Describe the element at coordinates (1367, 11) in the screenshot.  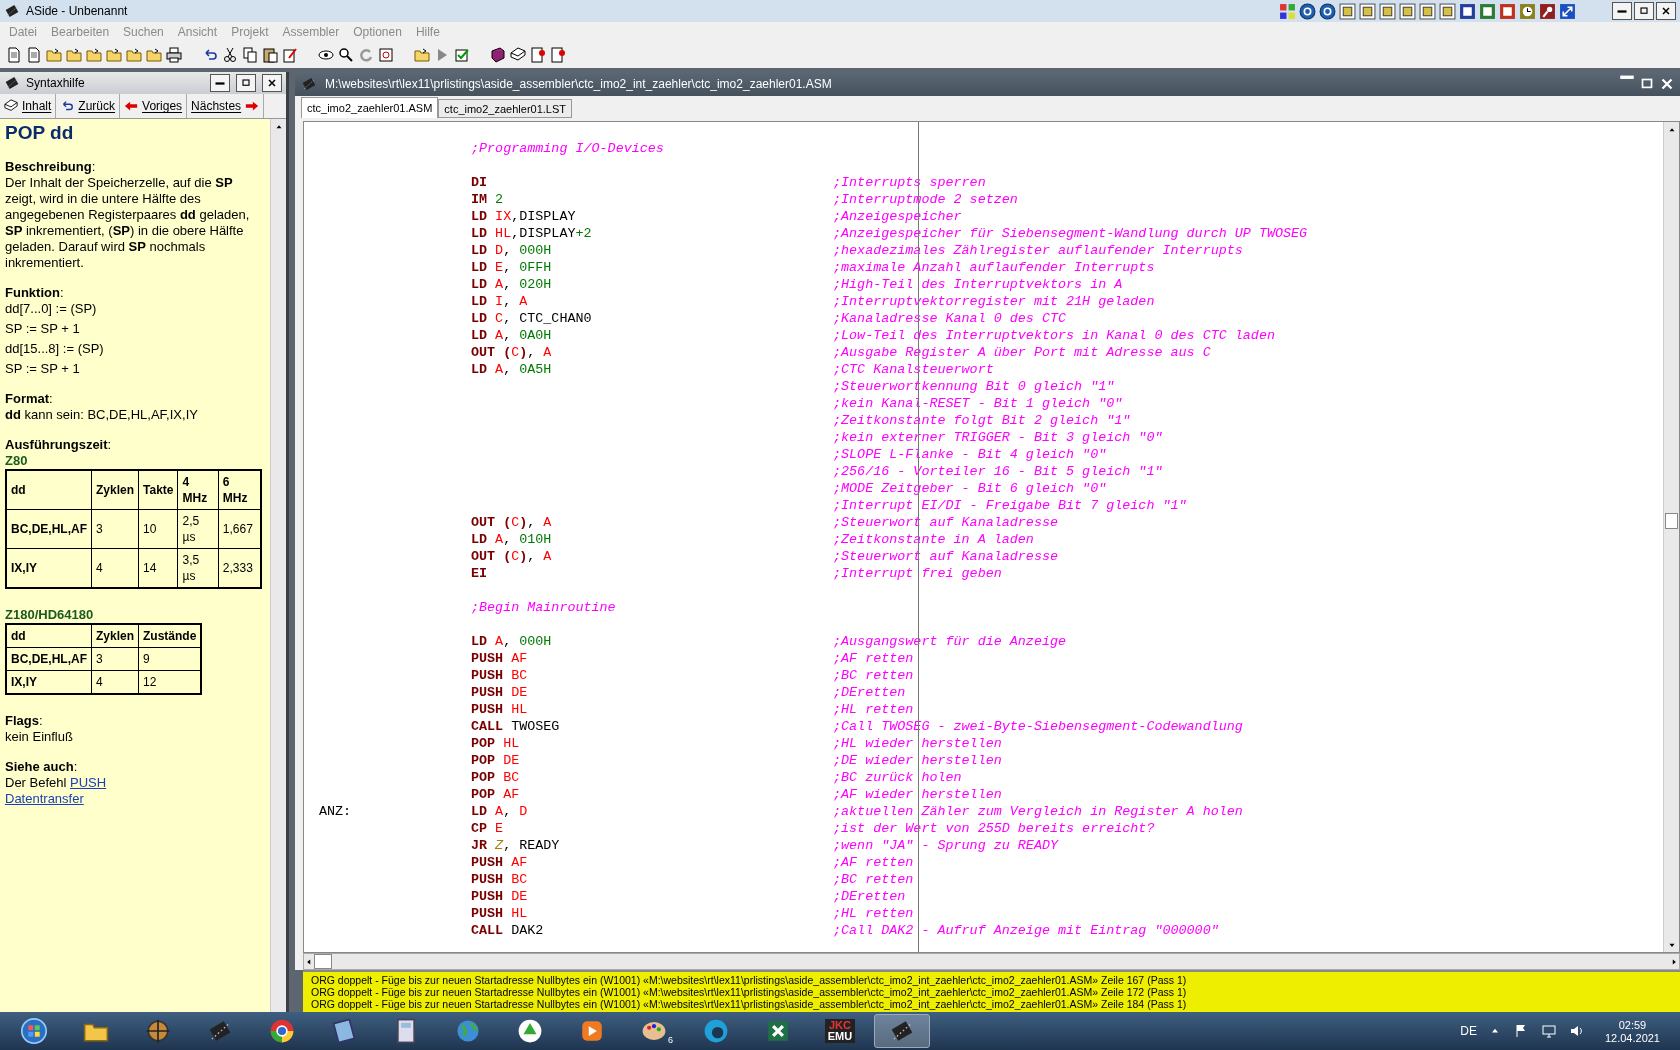
I see `window-icon` at that location.